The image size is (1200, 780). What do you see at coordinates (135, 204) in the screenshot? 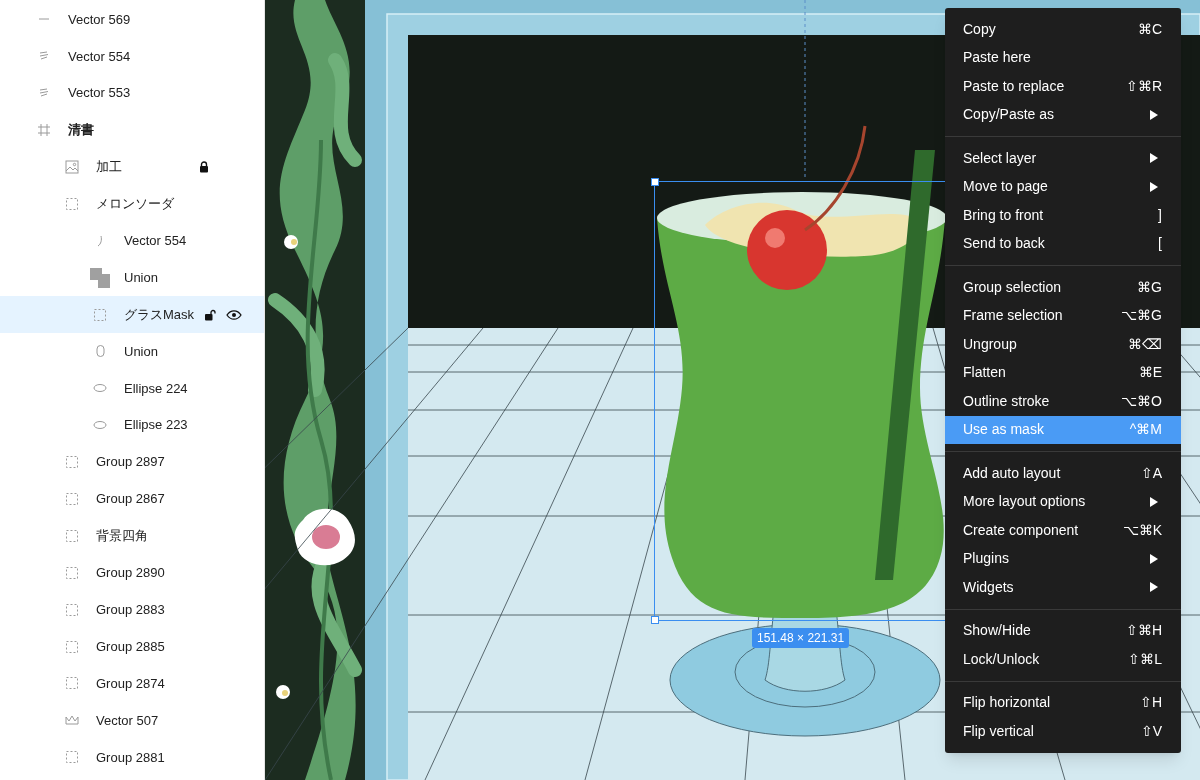
I see `layer-name: メロンソーダ` at bounding box center [135, 204].